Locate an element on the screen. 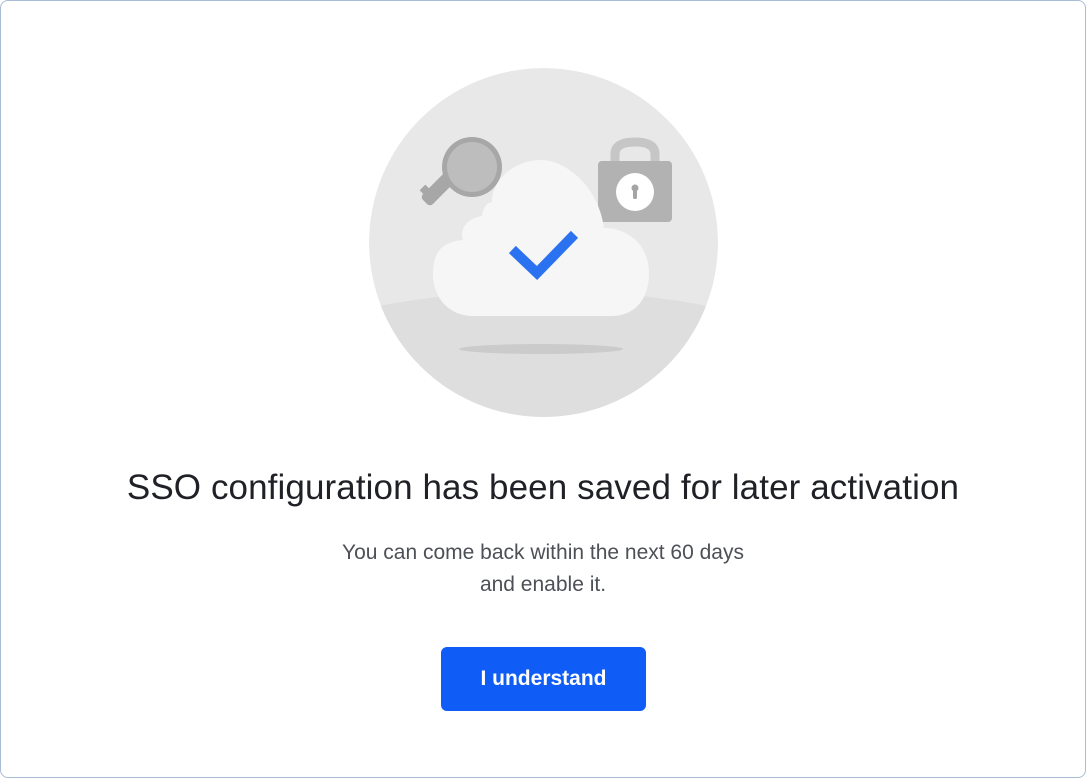 This screenshot has height=778, width=1086. subtitle-line-2: and enable it. is located at coordinates (543, 584).